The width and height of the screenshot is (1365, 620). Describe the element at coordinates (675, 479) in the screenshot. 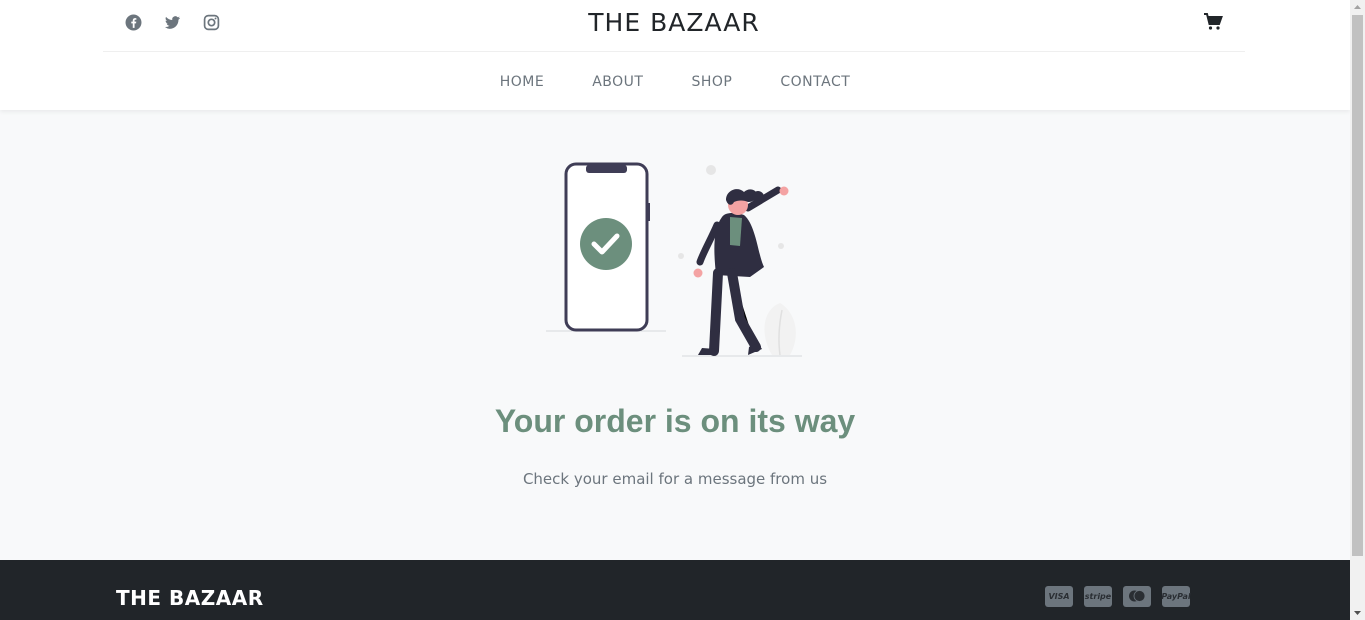

I see `page-subtitle: Check your email for a message from us` at that location.